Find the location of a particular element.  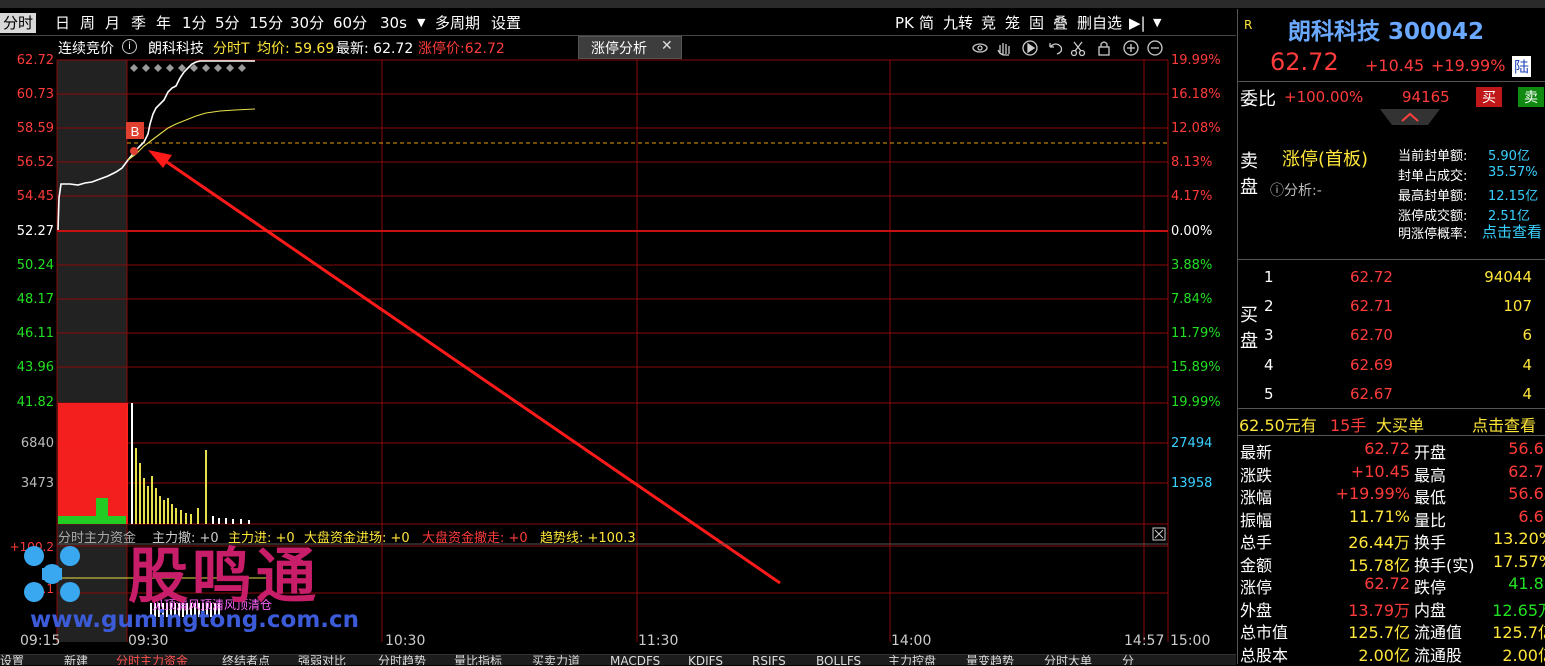

limit-up-analysis-tab: 涨停分析 ✕ is located at coordinates (630, 47).